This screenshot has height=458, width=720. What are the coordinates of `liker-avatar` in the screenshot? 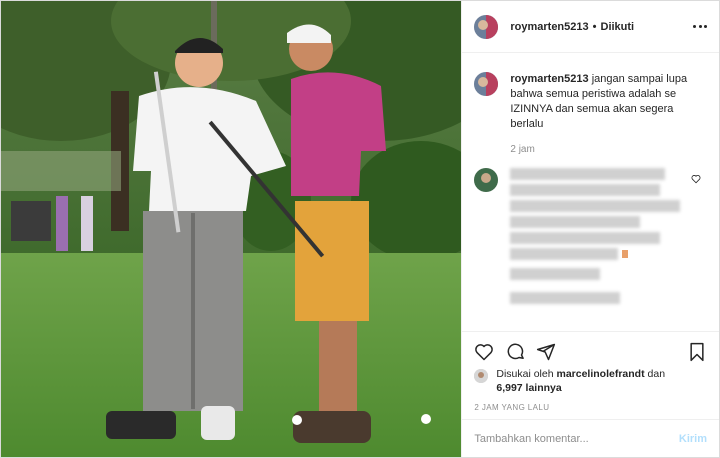 It's located at (481, 376).